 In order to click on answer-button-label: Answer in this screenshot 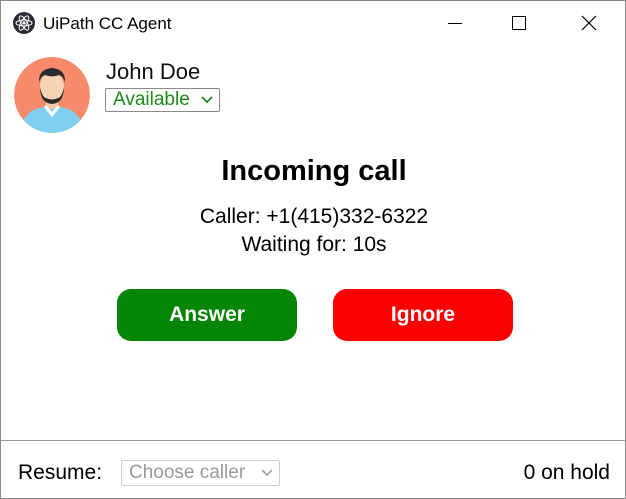, I will do `click(207, 314)`.